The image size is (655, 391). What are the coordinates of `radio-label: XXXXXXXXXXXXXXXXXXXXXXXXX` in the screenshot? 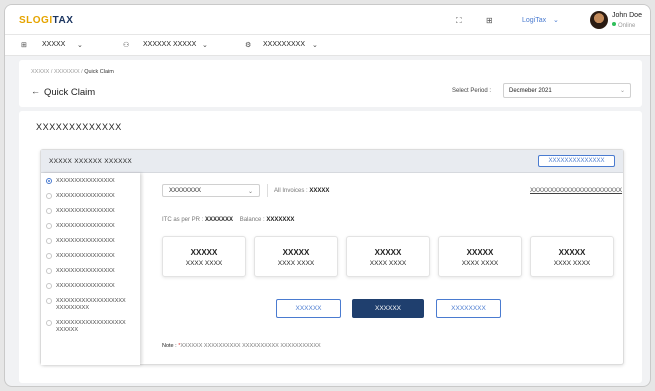 It's located at (91, 326).